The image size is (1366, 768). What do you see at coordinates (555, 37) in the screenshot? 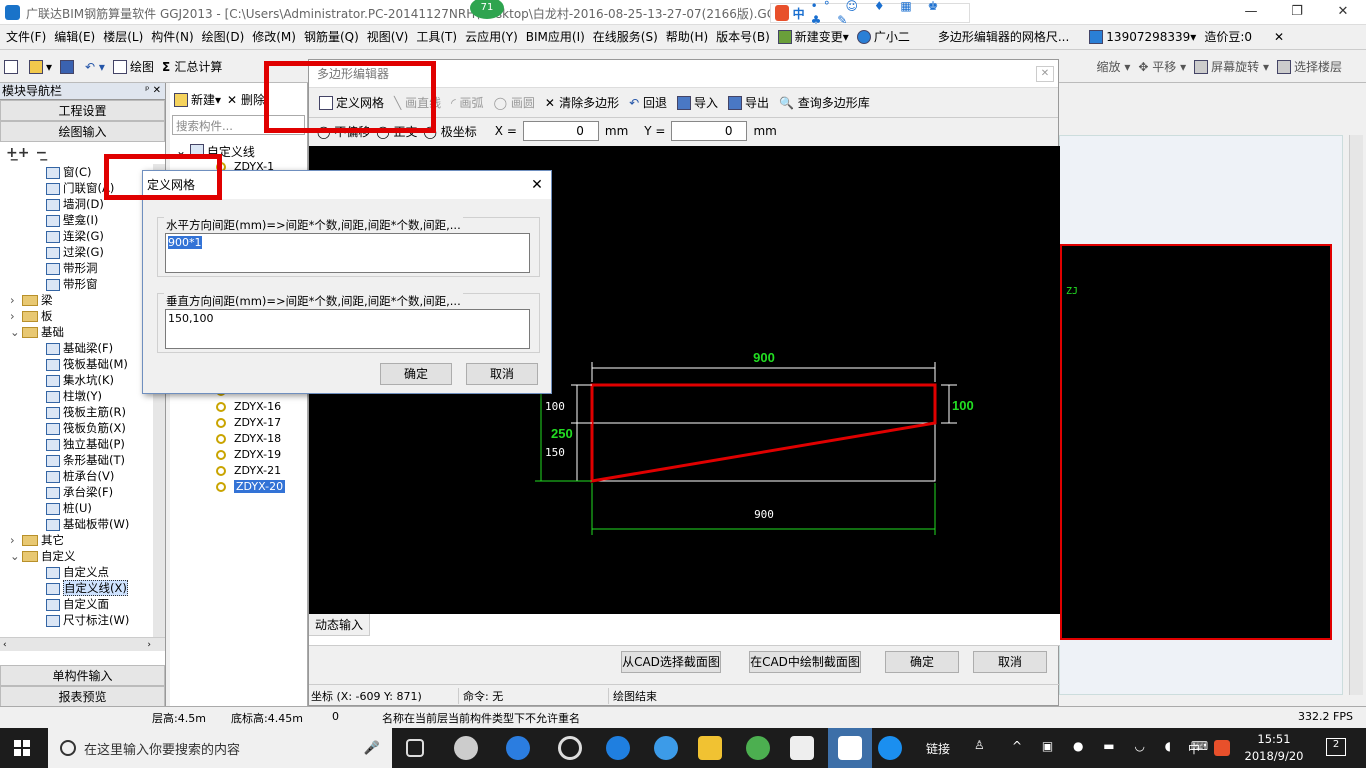
I see `menu-item: BIM应用(I)` at bounding box center [555, 37].